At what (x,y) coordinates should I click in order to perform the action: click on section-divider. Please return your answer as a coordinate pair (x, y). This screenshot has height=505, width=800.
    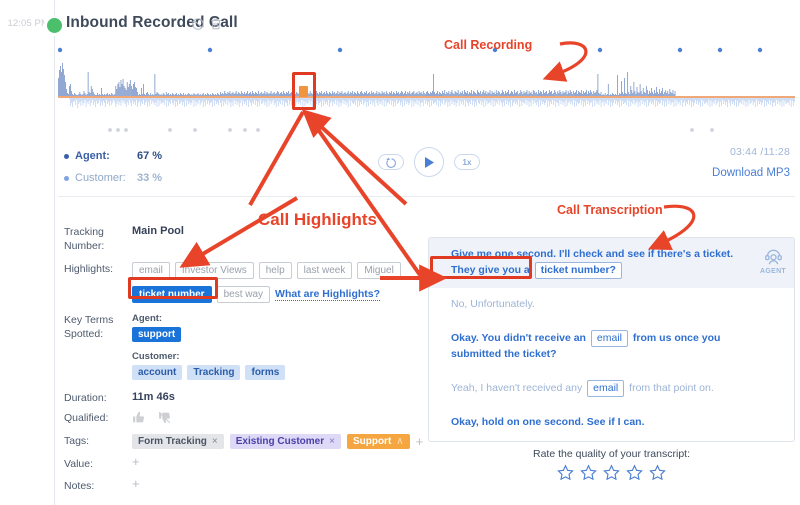
    Looking at the image, I should click on (426, 196).